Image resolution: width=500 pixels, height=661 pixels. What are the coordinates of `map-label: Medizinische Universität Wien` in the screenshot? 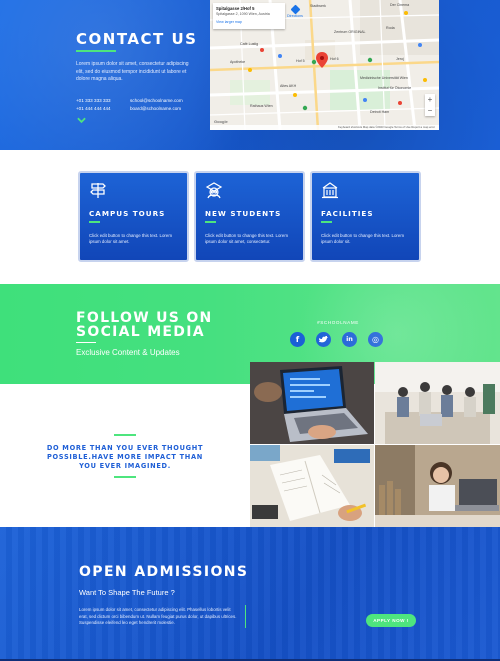 It's located at (384, 78).